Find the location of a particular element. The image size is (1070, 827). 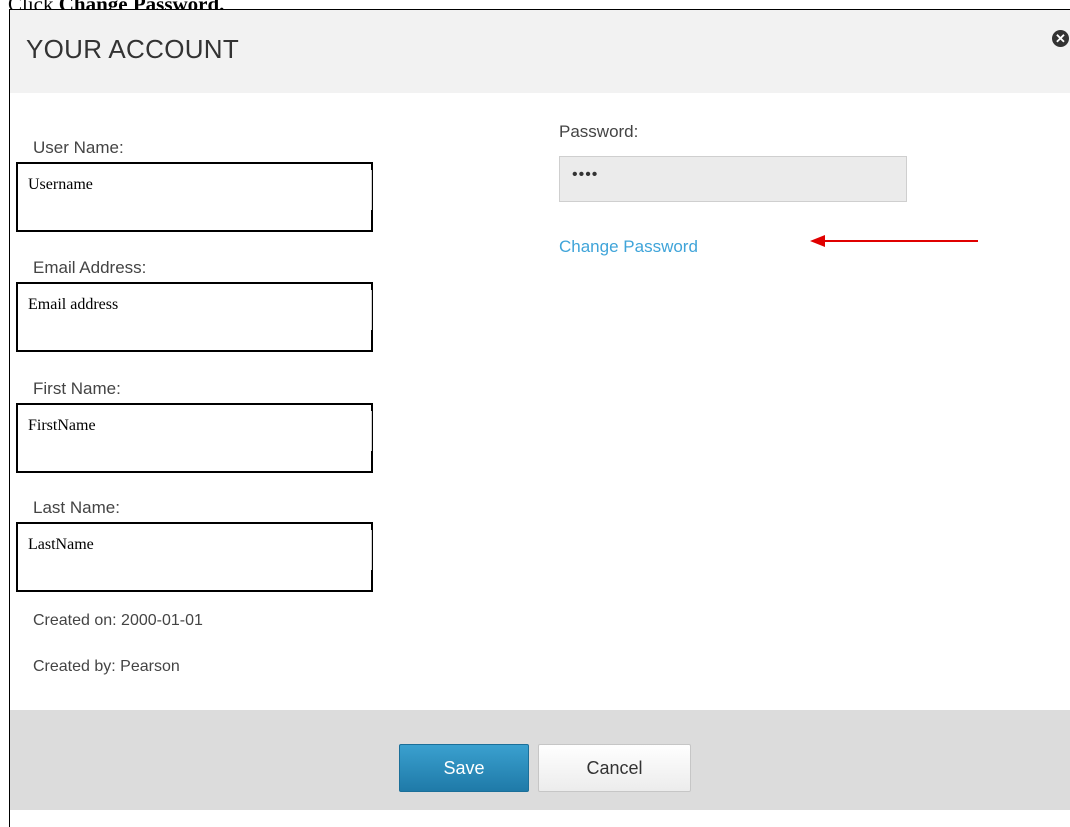

close-icon: ✕ is located at coordinates (1060, 38).